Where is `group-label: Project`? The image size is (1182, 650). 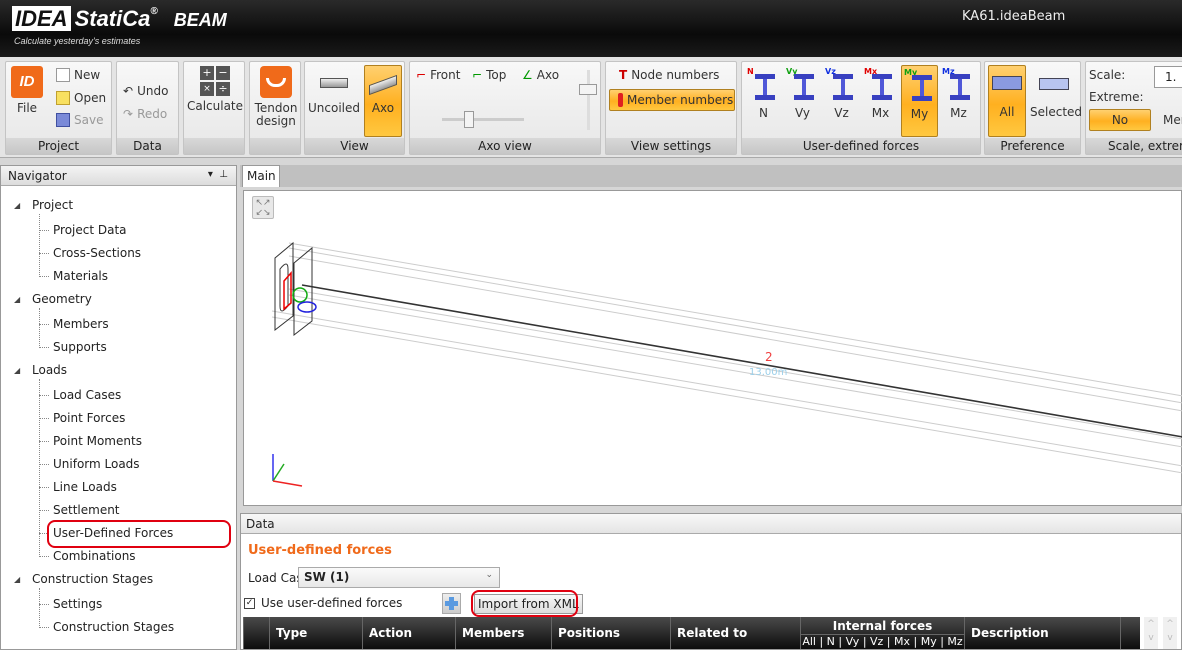 group-label: Project is located at coordinates (58, 146).